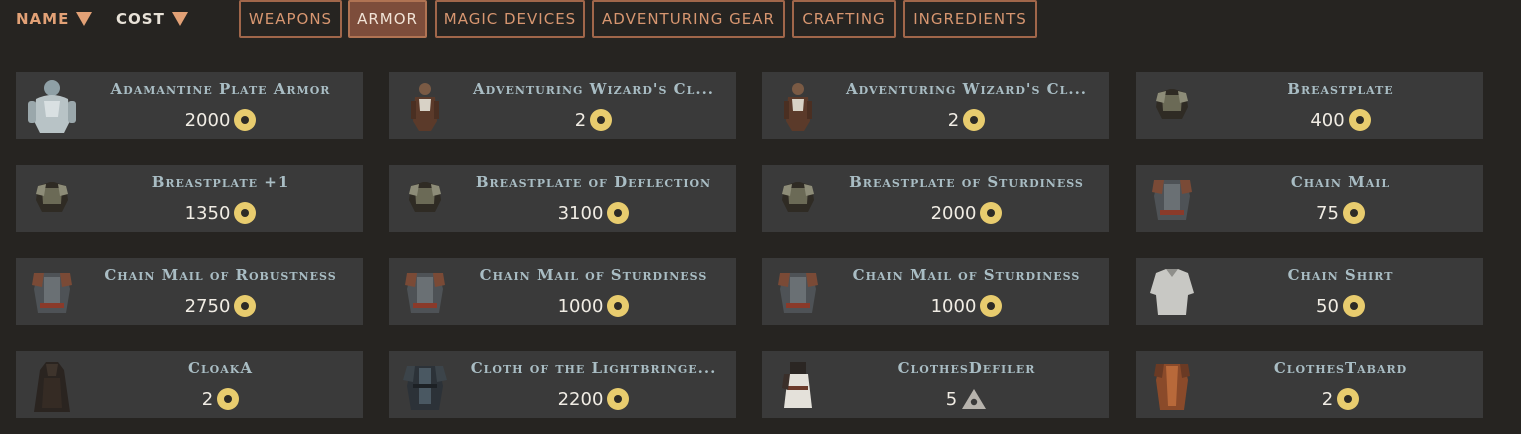 This screenshot has width=1521, height=434. What do you see at coordinates (220, 182) in the screenshot?
I see `item-name: Breastplate +1` at bounding box center [220, 182].